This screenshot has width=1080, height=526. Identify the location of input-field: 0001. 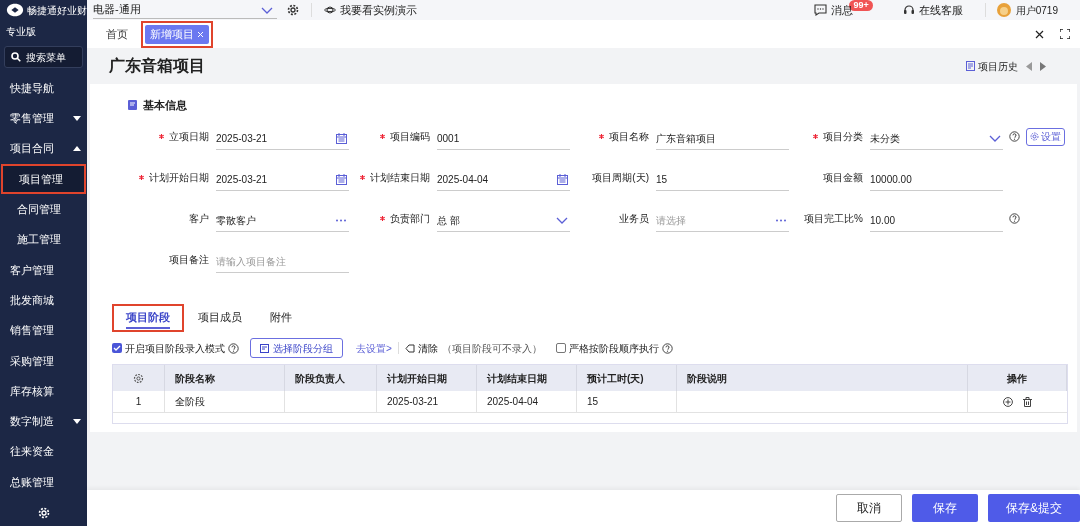
(503, 138).